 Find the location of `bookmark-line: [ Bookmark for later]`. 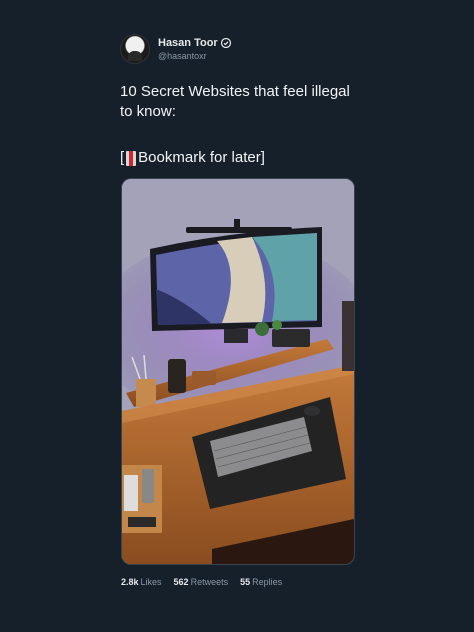

bookmark-line: [ Bookmark for later] is located at coordinates (192, 158).